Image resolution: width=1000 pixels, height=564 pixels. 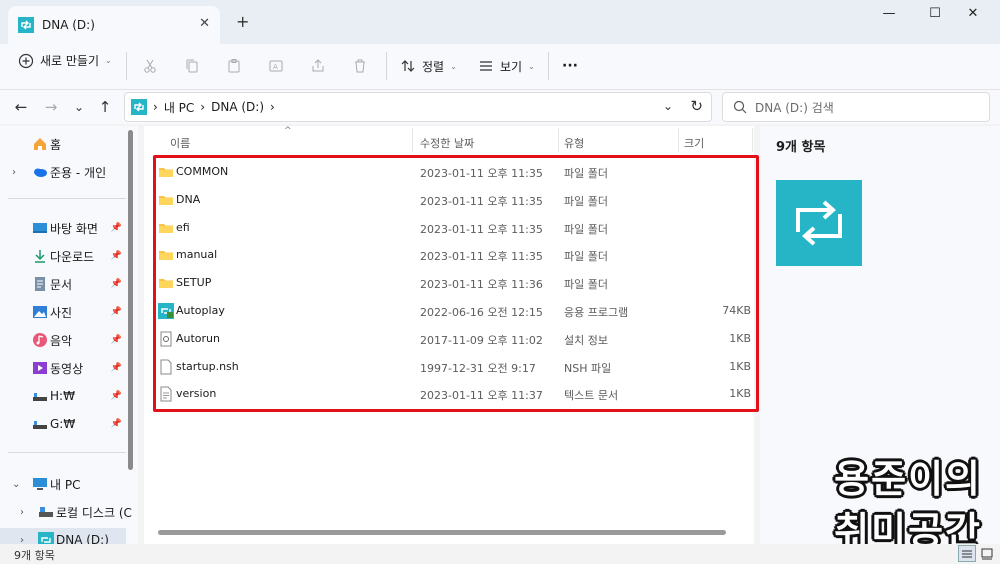 What do you see at coordinates (63, 536) in the screenshot?
I see `sidebar-item-dna-drive: › DNA (D:)` at bounding box center [63, 536].